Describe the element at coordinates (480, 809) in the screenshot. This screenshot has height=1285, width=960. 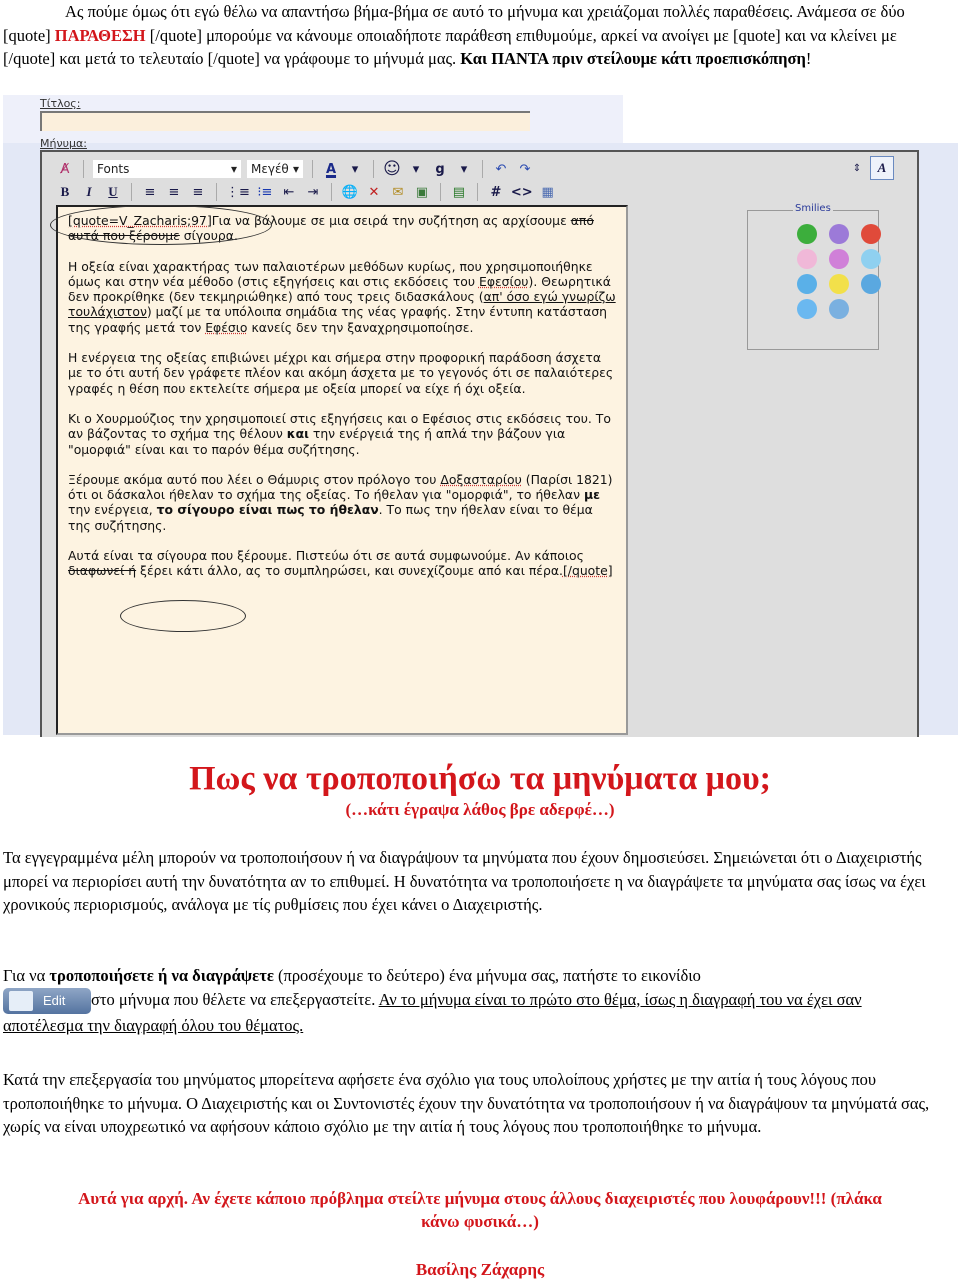
I see `section-subheading: (…κάτι έγραψα λάθος βρε αδερφέ…)` at that location.